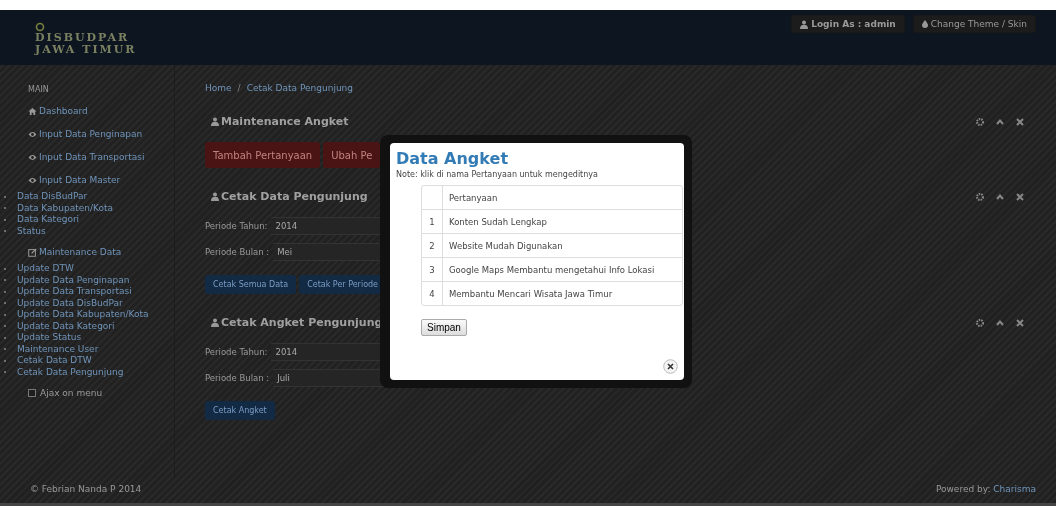 This screenshot has width=1056, height=506. I want to click on copyright-text: © Febrian Nanda P 2014, so click(86, 489).